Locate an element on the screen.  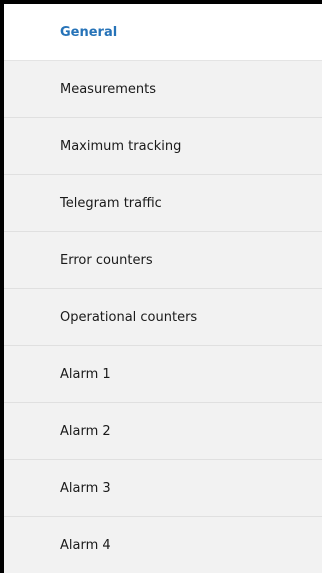
sidebar-item-alarm-3: Alarm 3 is located at coordinates (163, 488).